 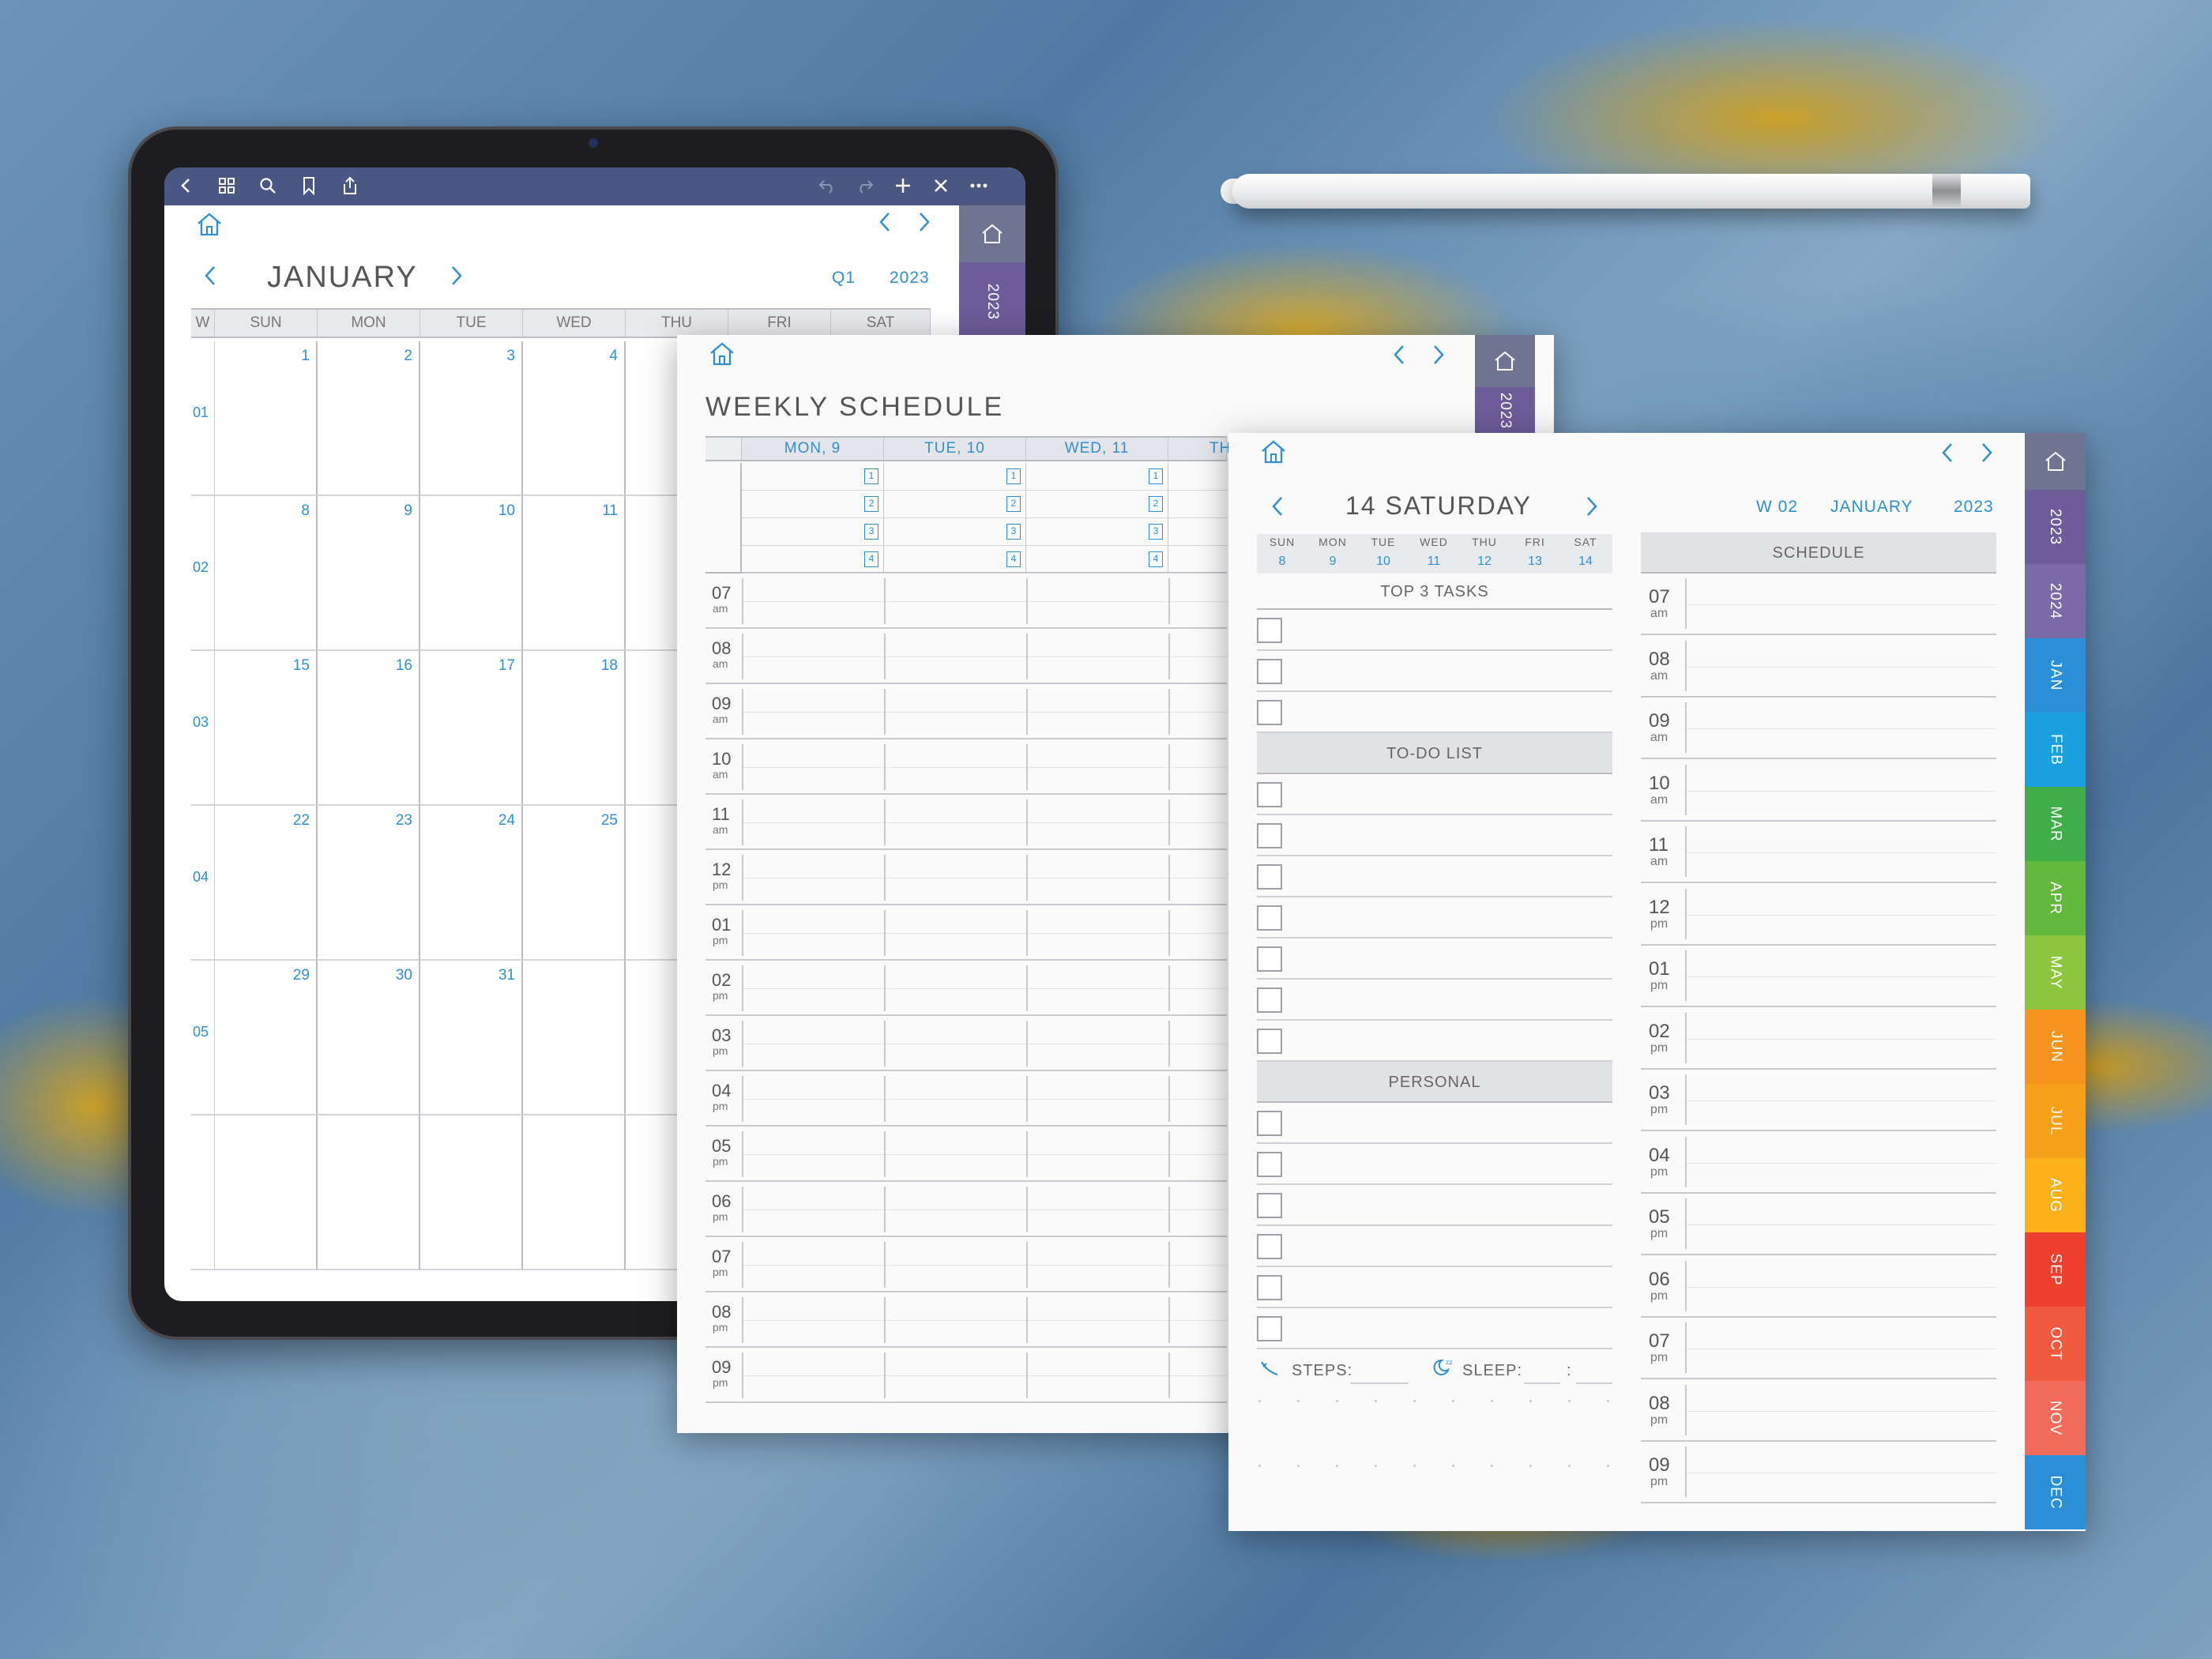 I want to click on weekly-year-tab: 2023, so click(x=1505, y=410).